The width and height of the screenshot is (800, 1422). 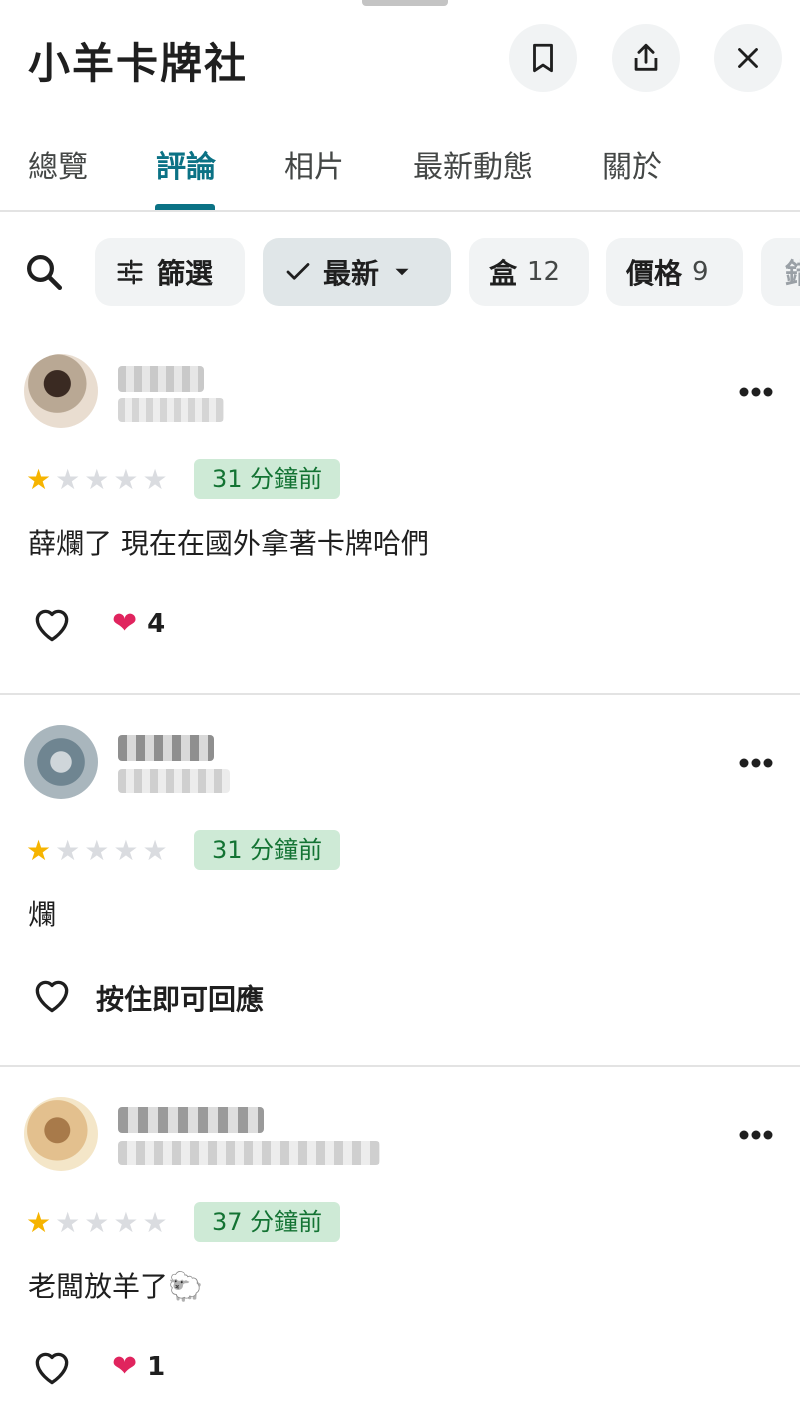 I want to click on review-time-badge: 37 分鐘前, so click(x=267, y=1222).